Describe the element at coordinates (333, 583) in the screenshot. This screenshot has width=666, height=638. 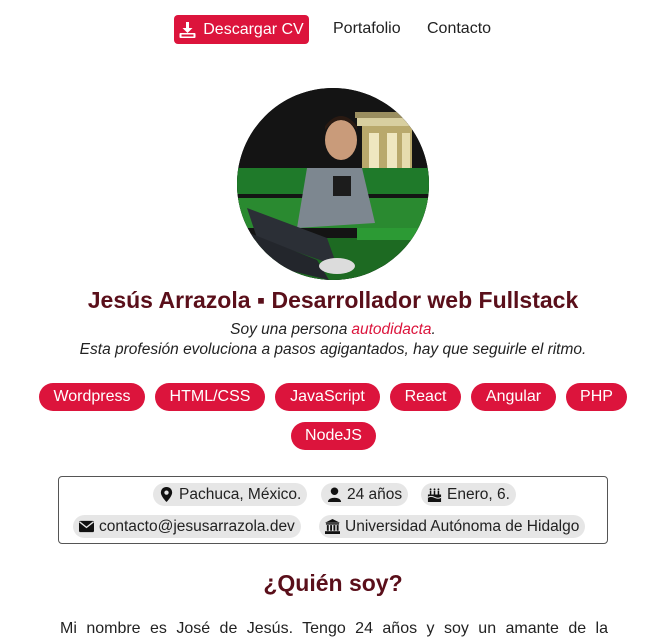
I see `about-title: ¿Quién soy?` at that location.